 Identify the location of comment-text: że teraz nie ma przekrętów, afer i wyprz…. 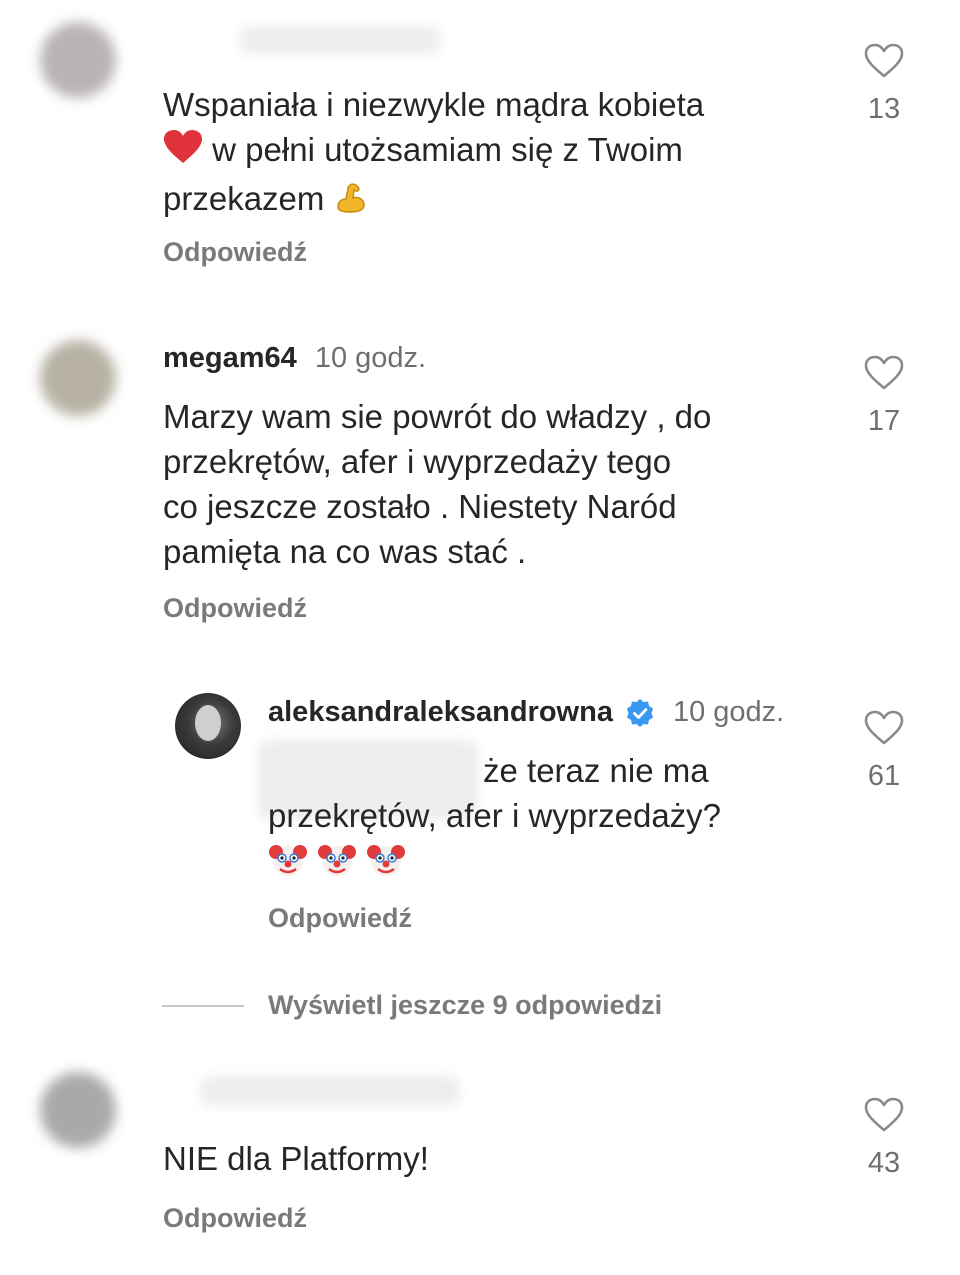
(548, 819).